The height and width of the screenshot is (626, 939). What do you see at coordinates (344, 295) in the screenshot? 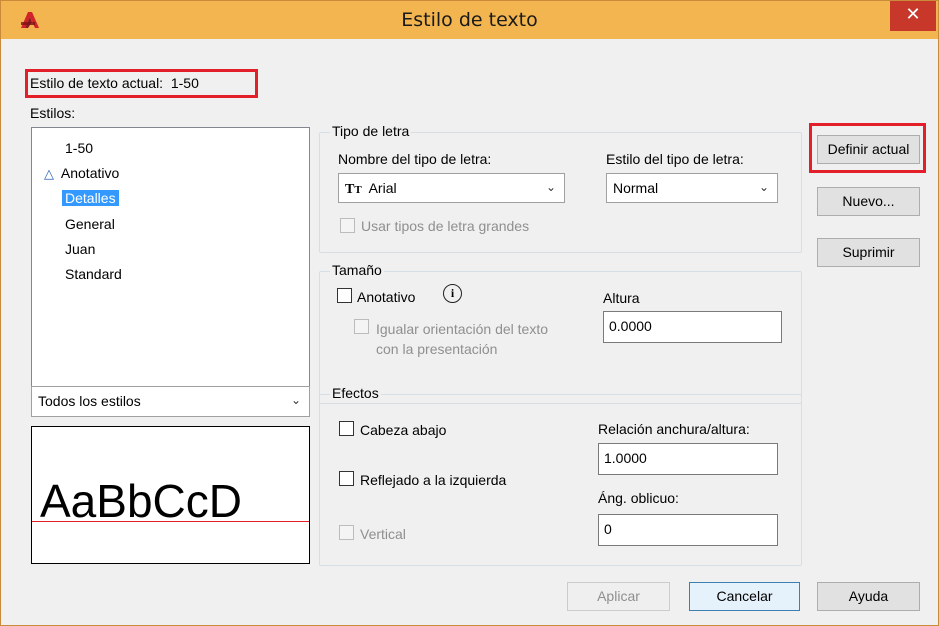
I see `annotative-checkbox` at bounding box center [344, 295].